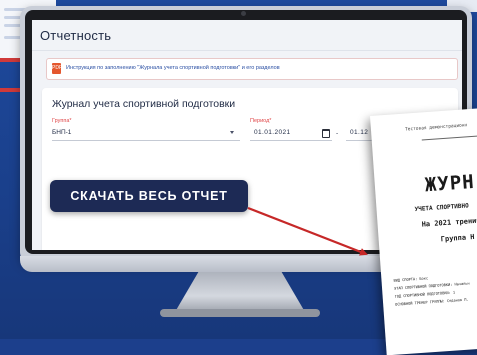 The height and width of the screenshot is (355, 477). Describe the element at coordinates (449, 222) in the screenshot. I see `doc-subtitle: На 2021 тренир` at that location.